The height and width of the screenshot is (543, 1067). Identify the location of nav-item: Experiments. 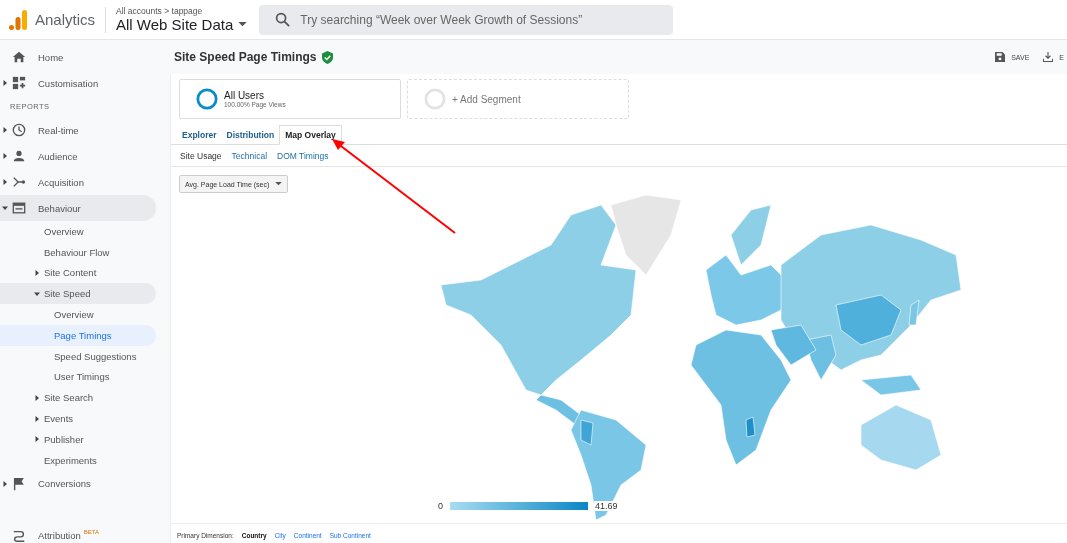
(78, 460).